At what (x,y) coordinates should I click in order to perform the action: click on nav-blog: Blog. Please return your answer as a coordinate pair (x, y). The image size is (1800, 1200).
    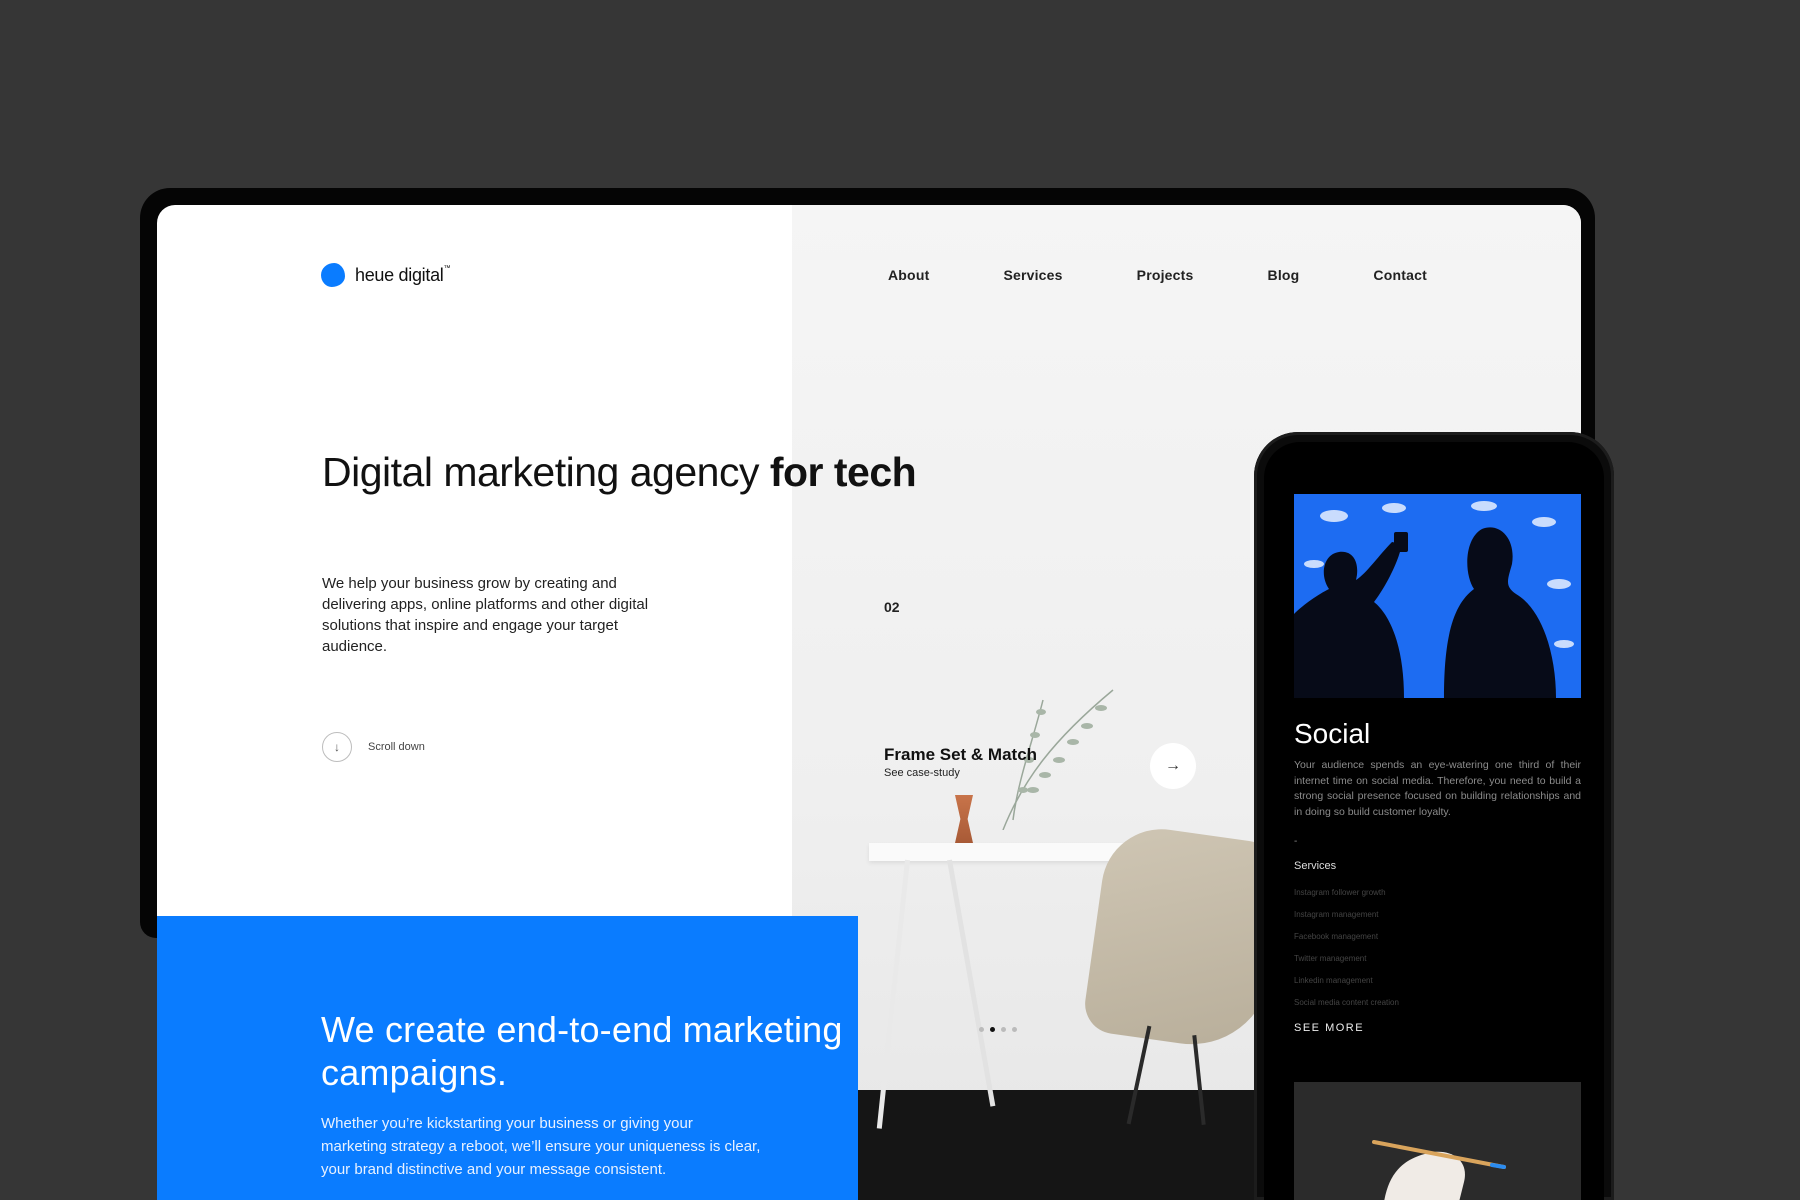
    Looking at the image, I should click on (1284, 275).